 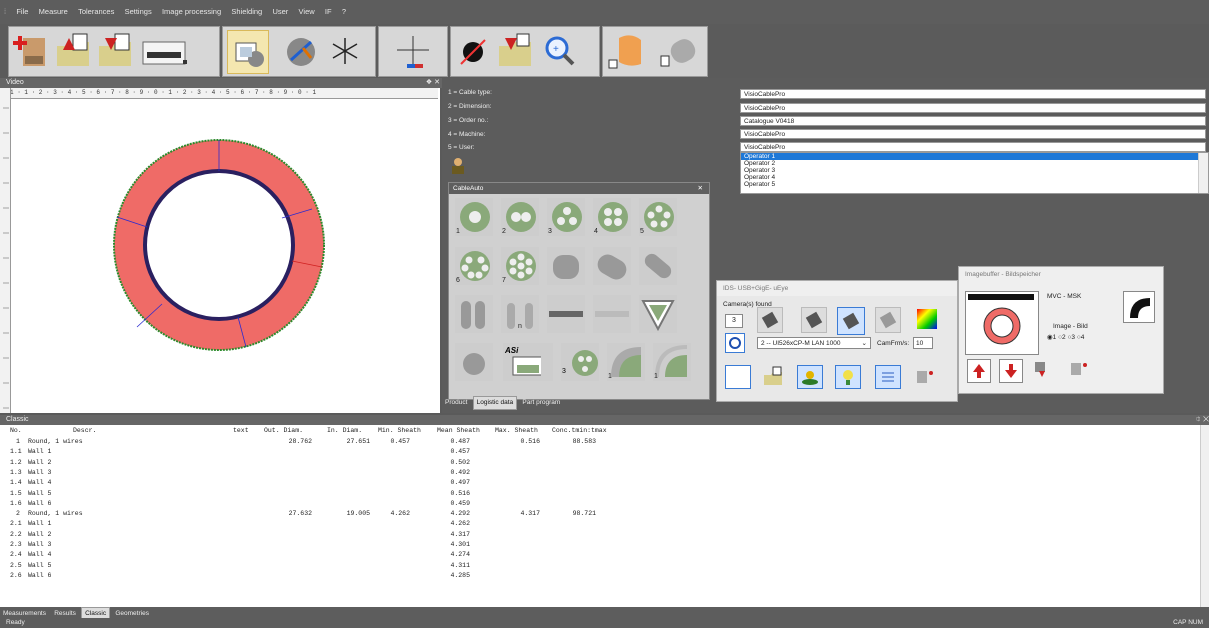 What do you see at coordinates (672, 362) in the screenshot?
I see `ring-profile-button: 1` at bounding box center [672, 362].